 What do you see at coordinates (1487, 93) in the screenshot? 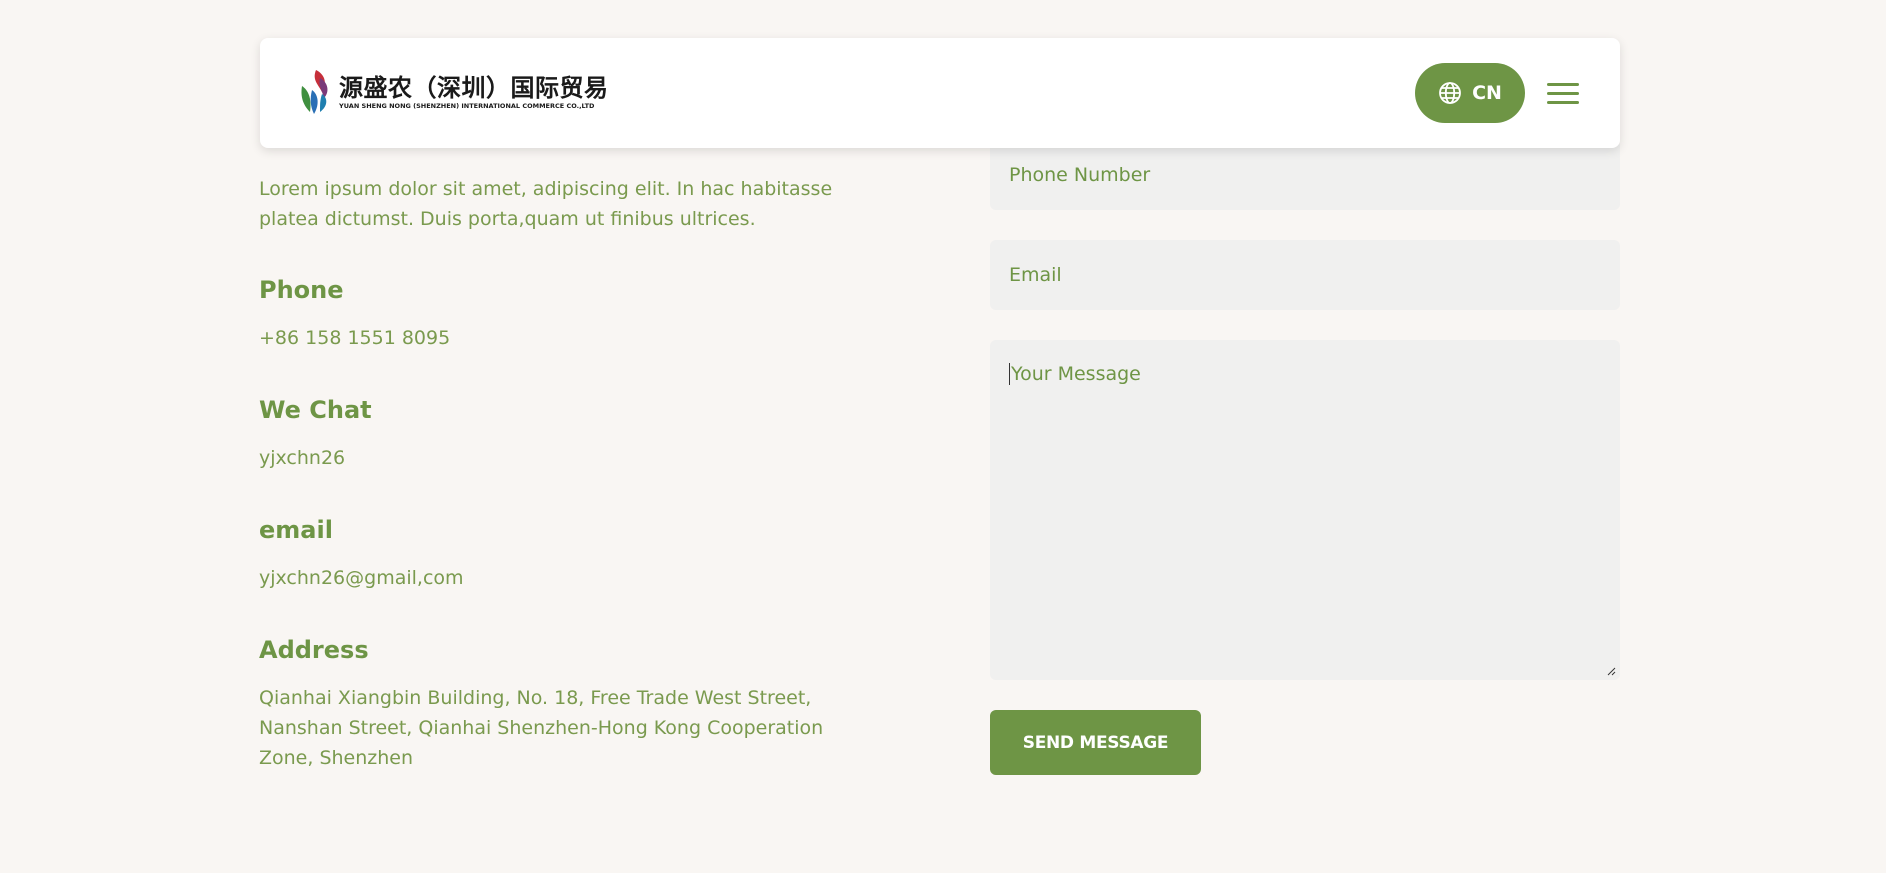
I see `language-label: CN` at bounding box center [1487, 93].